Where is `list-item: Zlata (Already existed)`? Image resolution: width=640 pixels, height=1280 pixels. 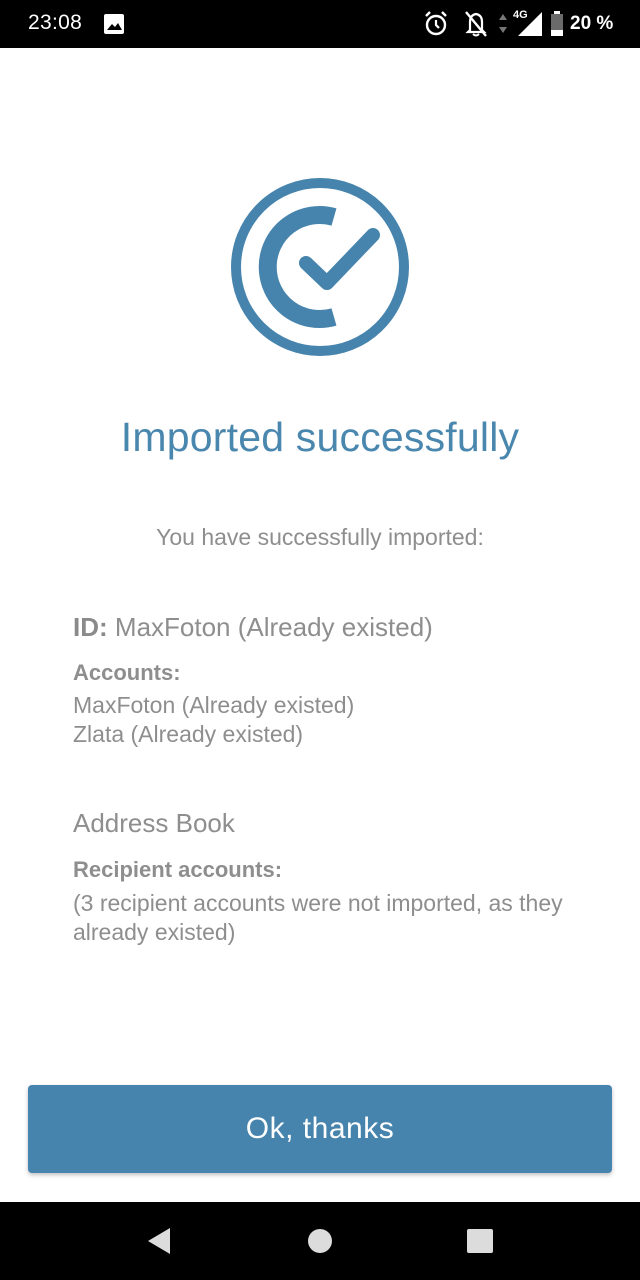
list-item: Zlata (Already existed) is located at coordinates (188, 734).